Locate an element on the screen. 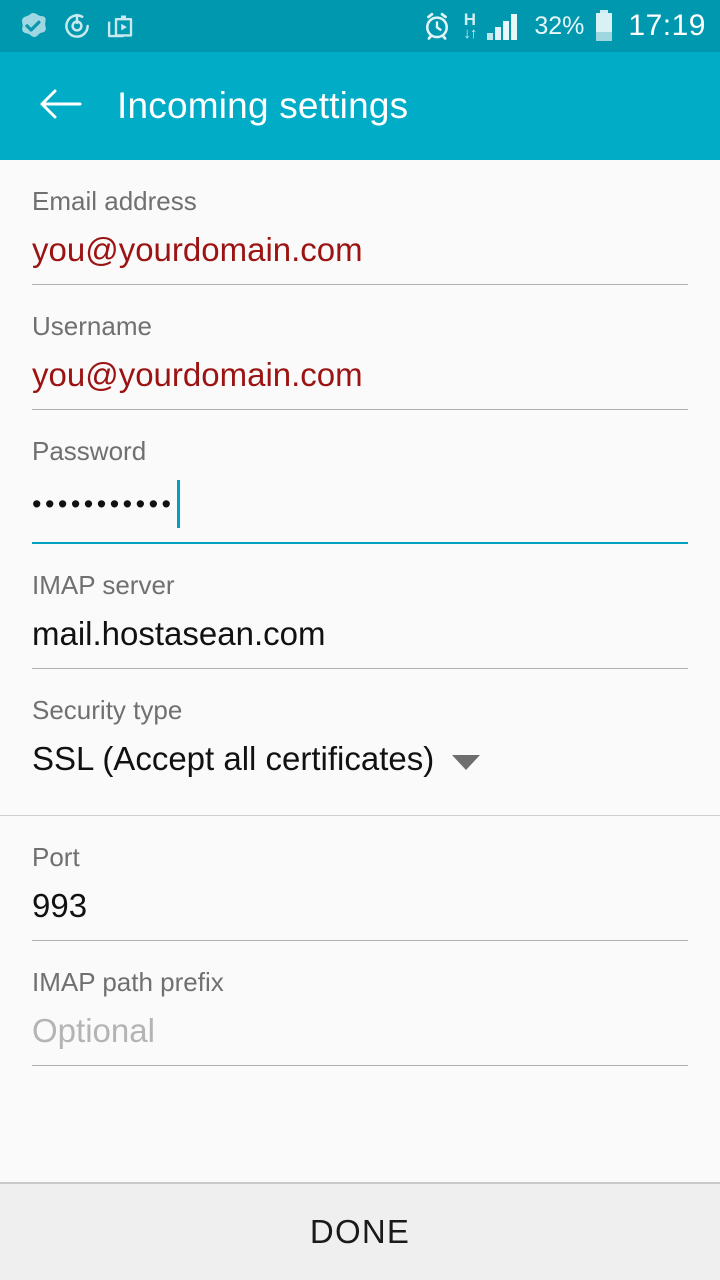 This screenshot has height=1280, width=720. text-cursor is located at coordinates (179, 504).